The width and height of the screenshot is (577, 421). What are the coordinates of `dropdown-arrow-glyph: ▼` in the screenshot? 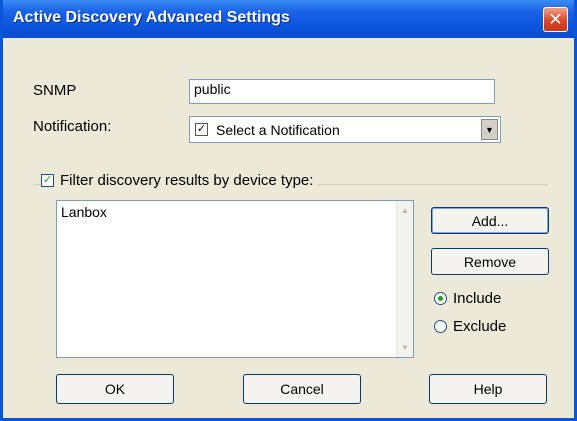 It's located at (489, 129).